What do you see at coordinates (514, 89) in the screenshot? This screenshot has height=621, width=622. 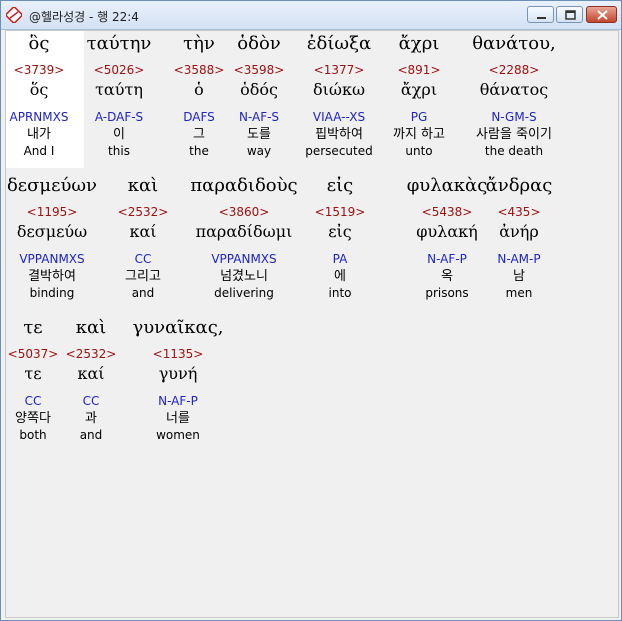 I see `lemma-word: θάνατος` at bounding box center [514, 89].